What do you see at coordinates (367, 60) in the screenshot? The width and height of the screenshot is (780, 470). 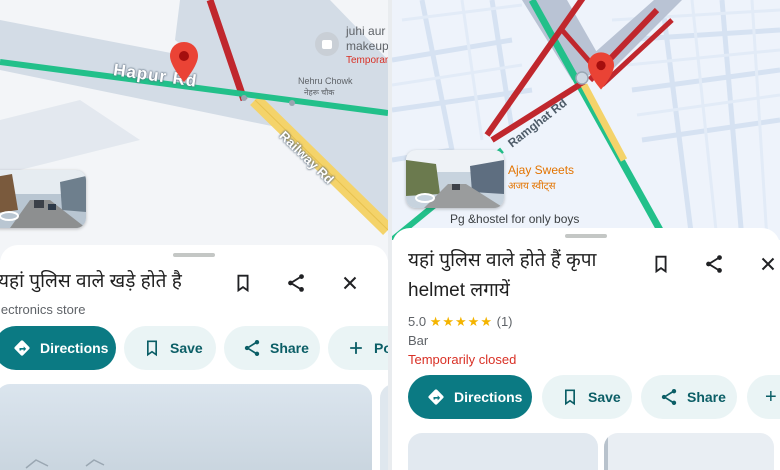 I see `poi-label-juhi-status: Temporar` at bounding box center [367, 60].